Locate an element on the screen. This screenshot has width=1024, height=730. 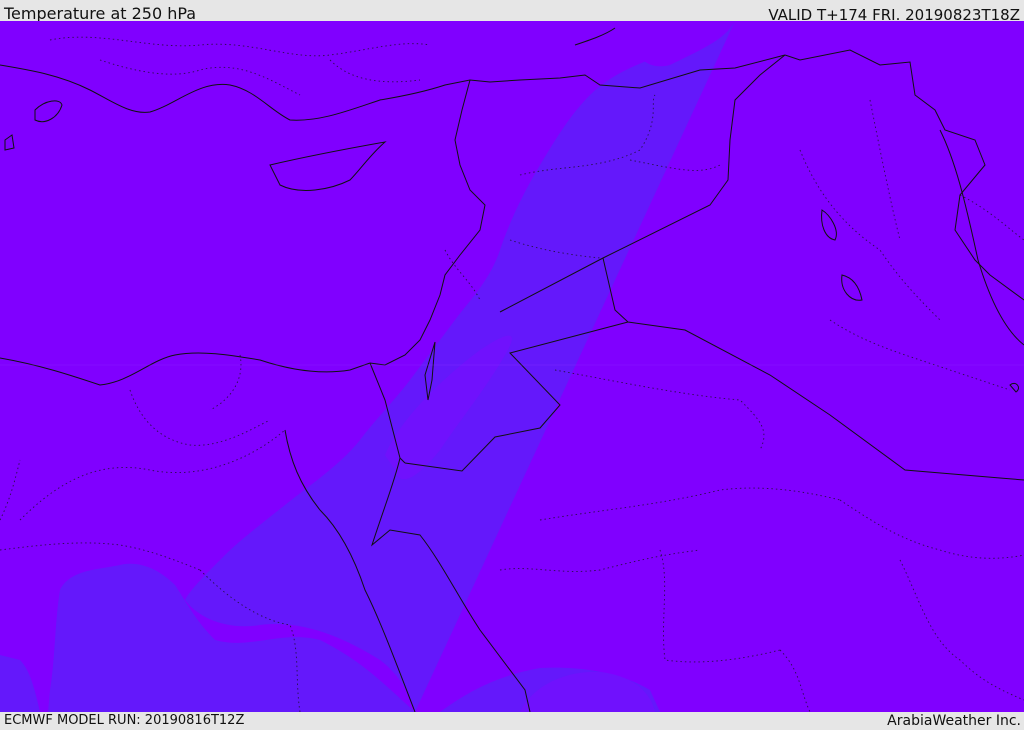
credit-label: ArabiaWeather Inc. is located at coordinates (954, 721).